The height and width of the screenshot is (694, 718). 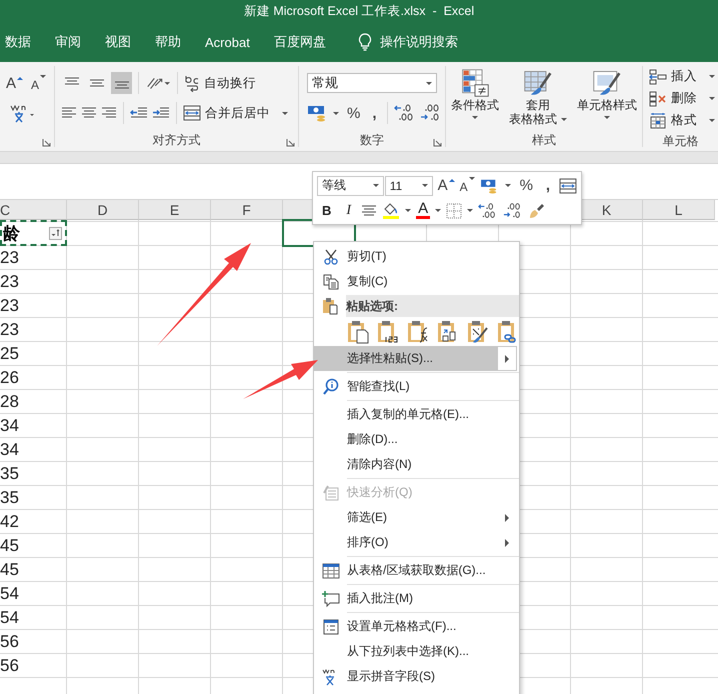 I want to click on vertical-align-button, so click(x=121, y=83).